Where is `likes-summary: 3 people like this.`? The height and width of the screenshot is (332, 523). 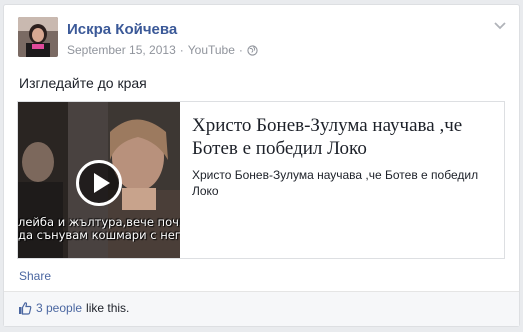 likes-summary: 3 people like this. is located at coordinates (73, 308).